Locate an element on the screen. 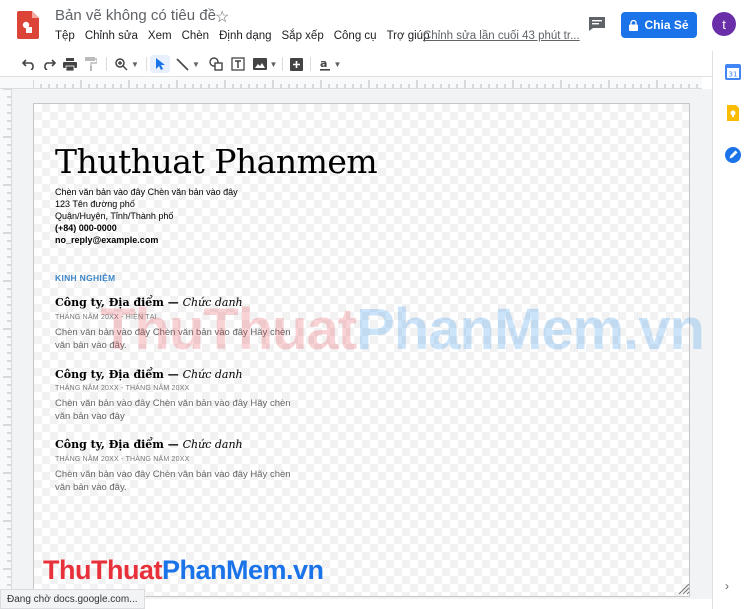  wordart-icon: a ▼ is located at coordinates (330, 64).